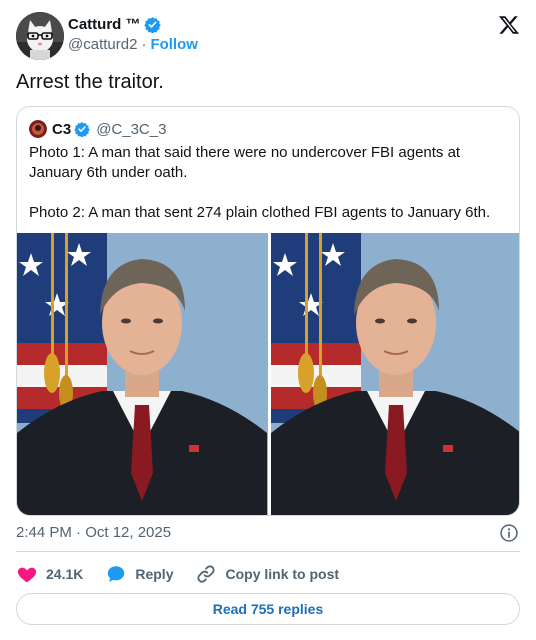 This screenshot has height=640, width=536. I want to click on quoted-name: C3, so click(62, 129).